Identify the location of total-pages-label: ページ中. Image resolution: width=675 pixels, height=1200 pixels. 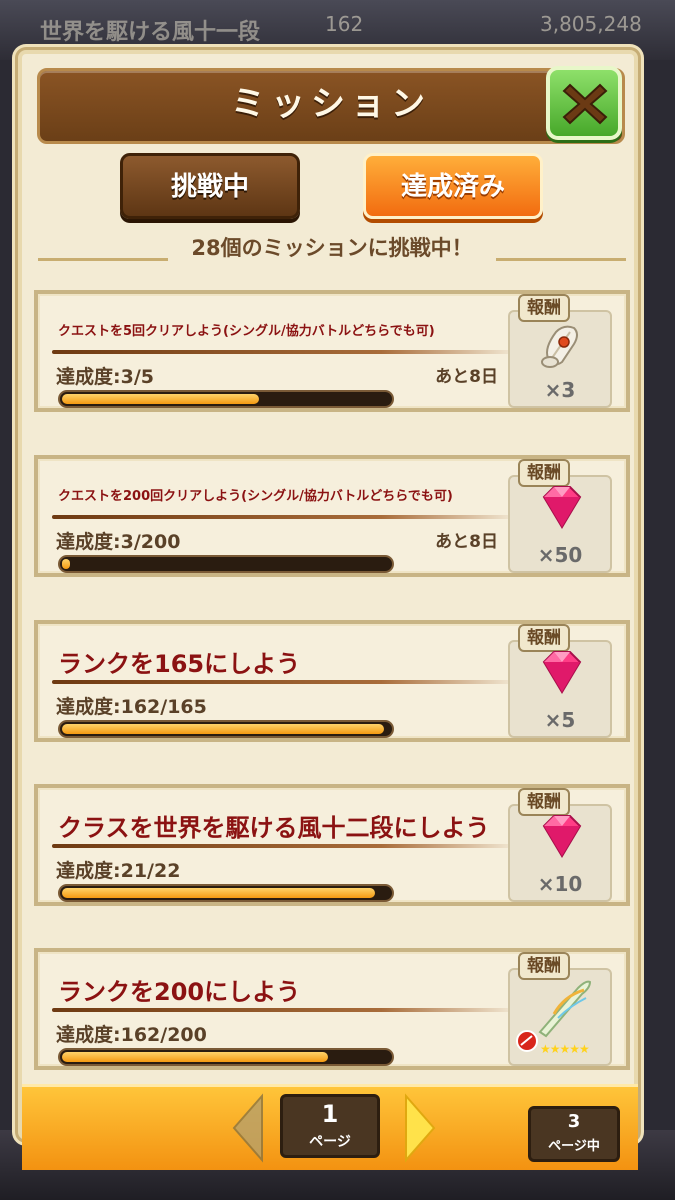
(574, 1146).